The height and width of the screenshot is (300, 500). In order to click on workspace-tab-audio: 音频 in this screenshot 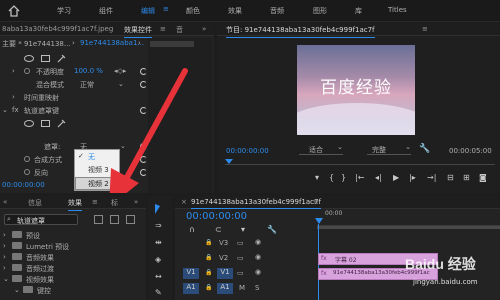, I will do `click(277, 11)`.